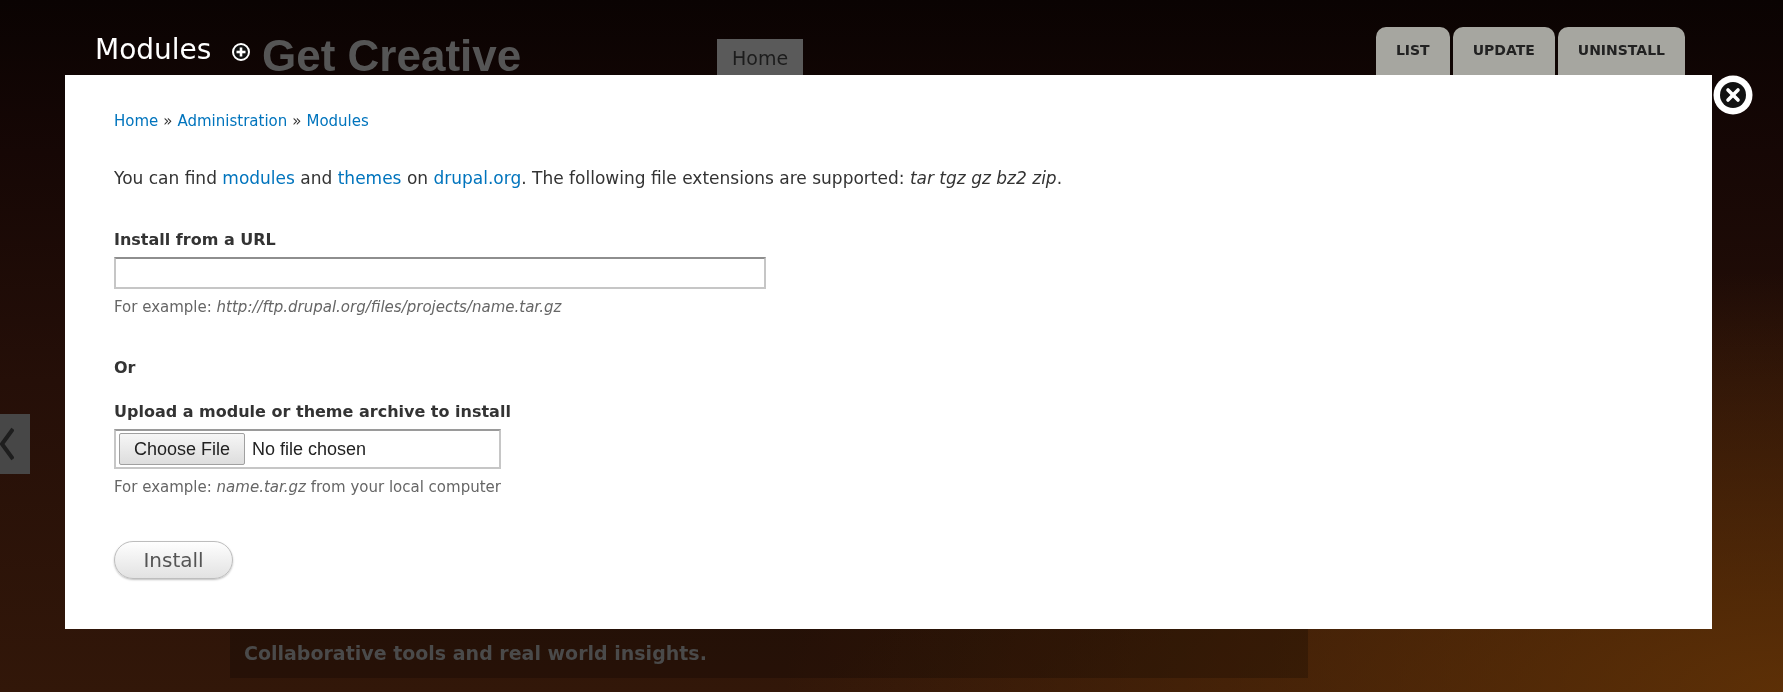 This screenshot has height=692, width=1783. What do you see at coordinates (232, 121) in the screenshot?
I see `breadcrumb-link: Administration` at bounding box center [232, 121].